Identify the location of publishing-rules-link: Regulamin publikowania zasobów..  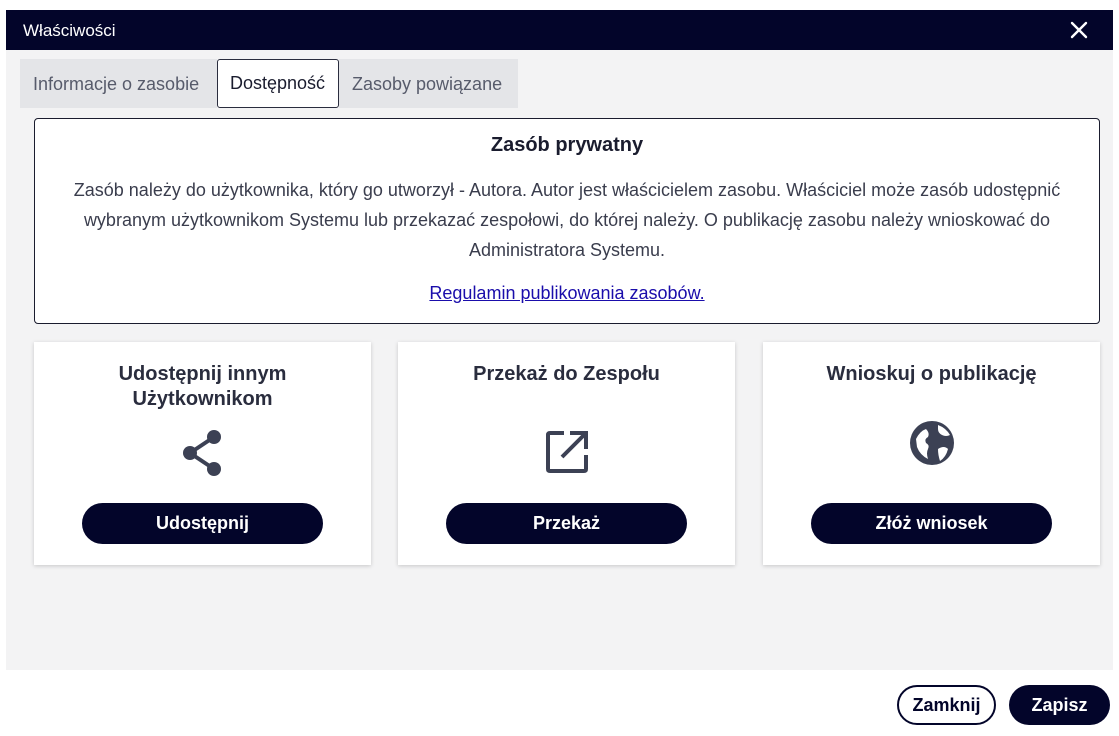
(566, 293).